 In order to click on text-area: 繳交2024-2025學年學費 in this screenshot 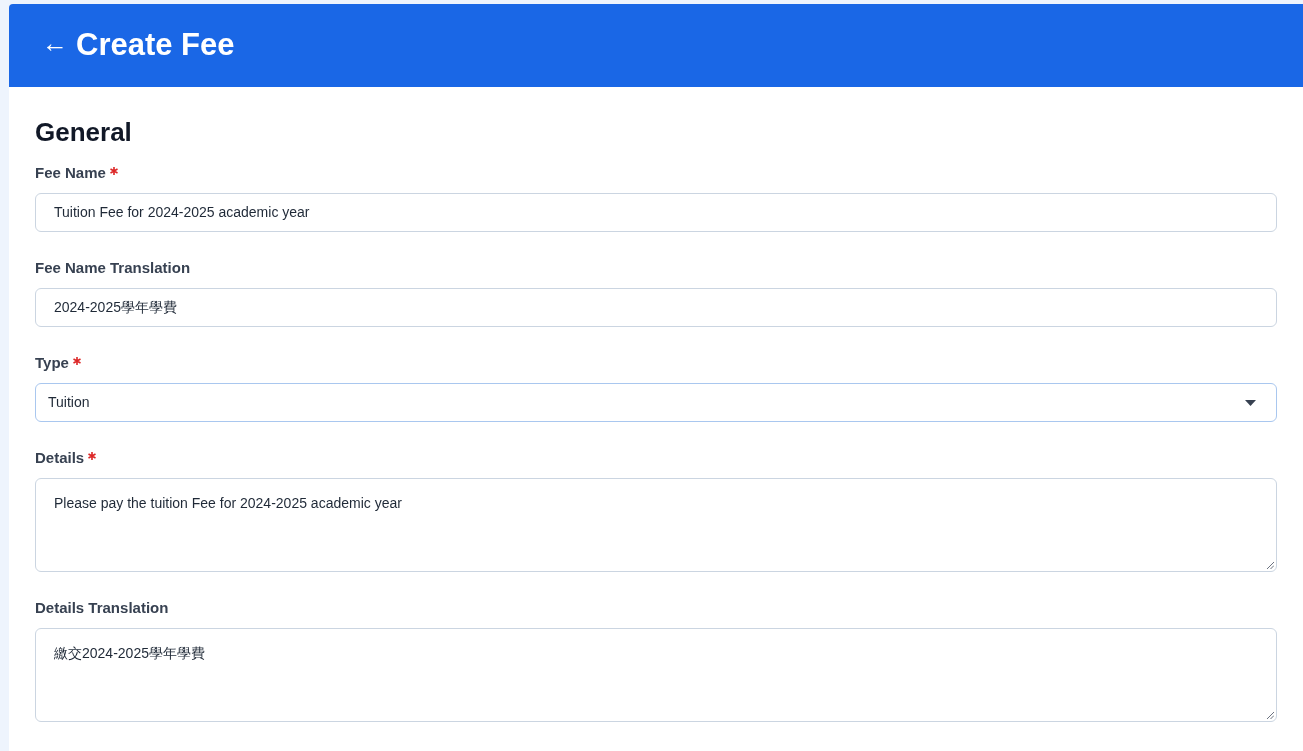, I will do `click(656, 675)`.